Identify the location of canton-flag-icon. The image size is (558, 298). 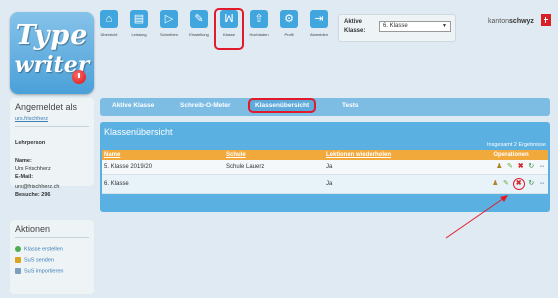
(546, 20).